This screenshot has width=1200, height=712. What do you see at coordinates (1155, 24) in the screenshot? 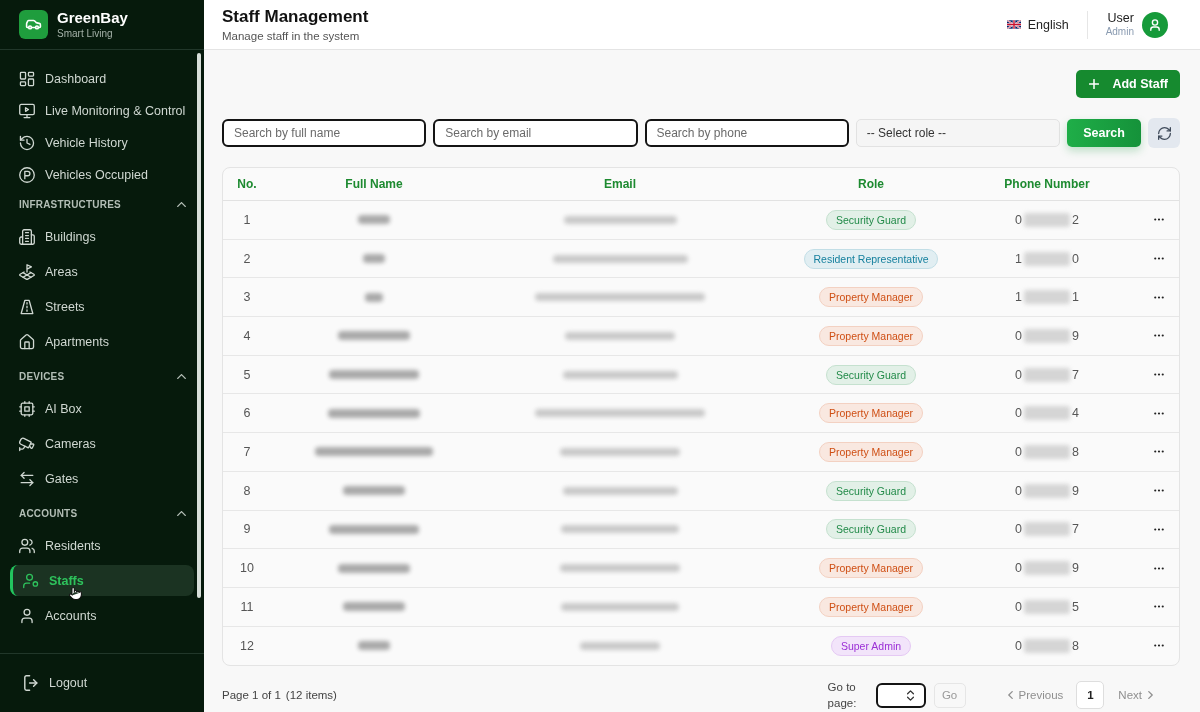
I see `user-avatar-icon` at bounding box center [1155, 24].